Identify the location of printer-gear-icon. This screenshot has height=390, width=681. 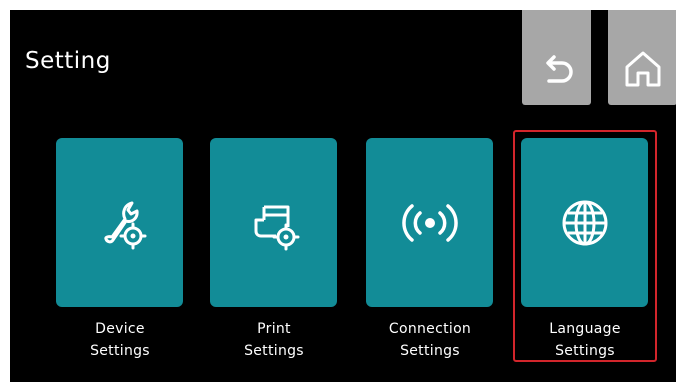
(276, 227).